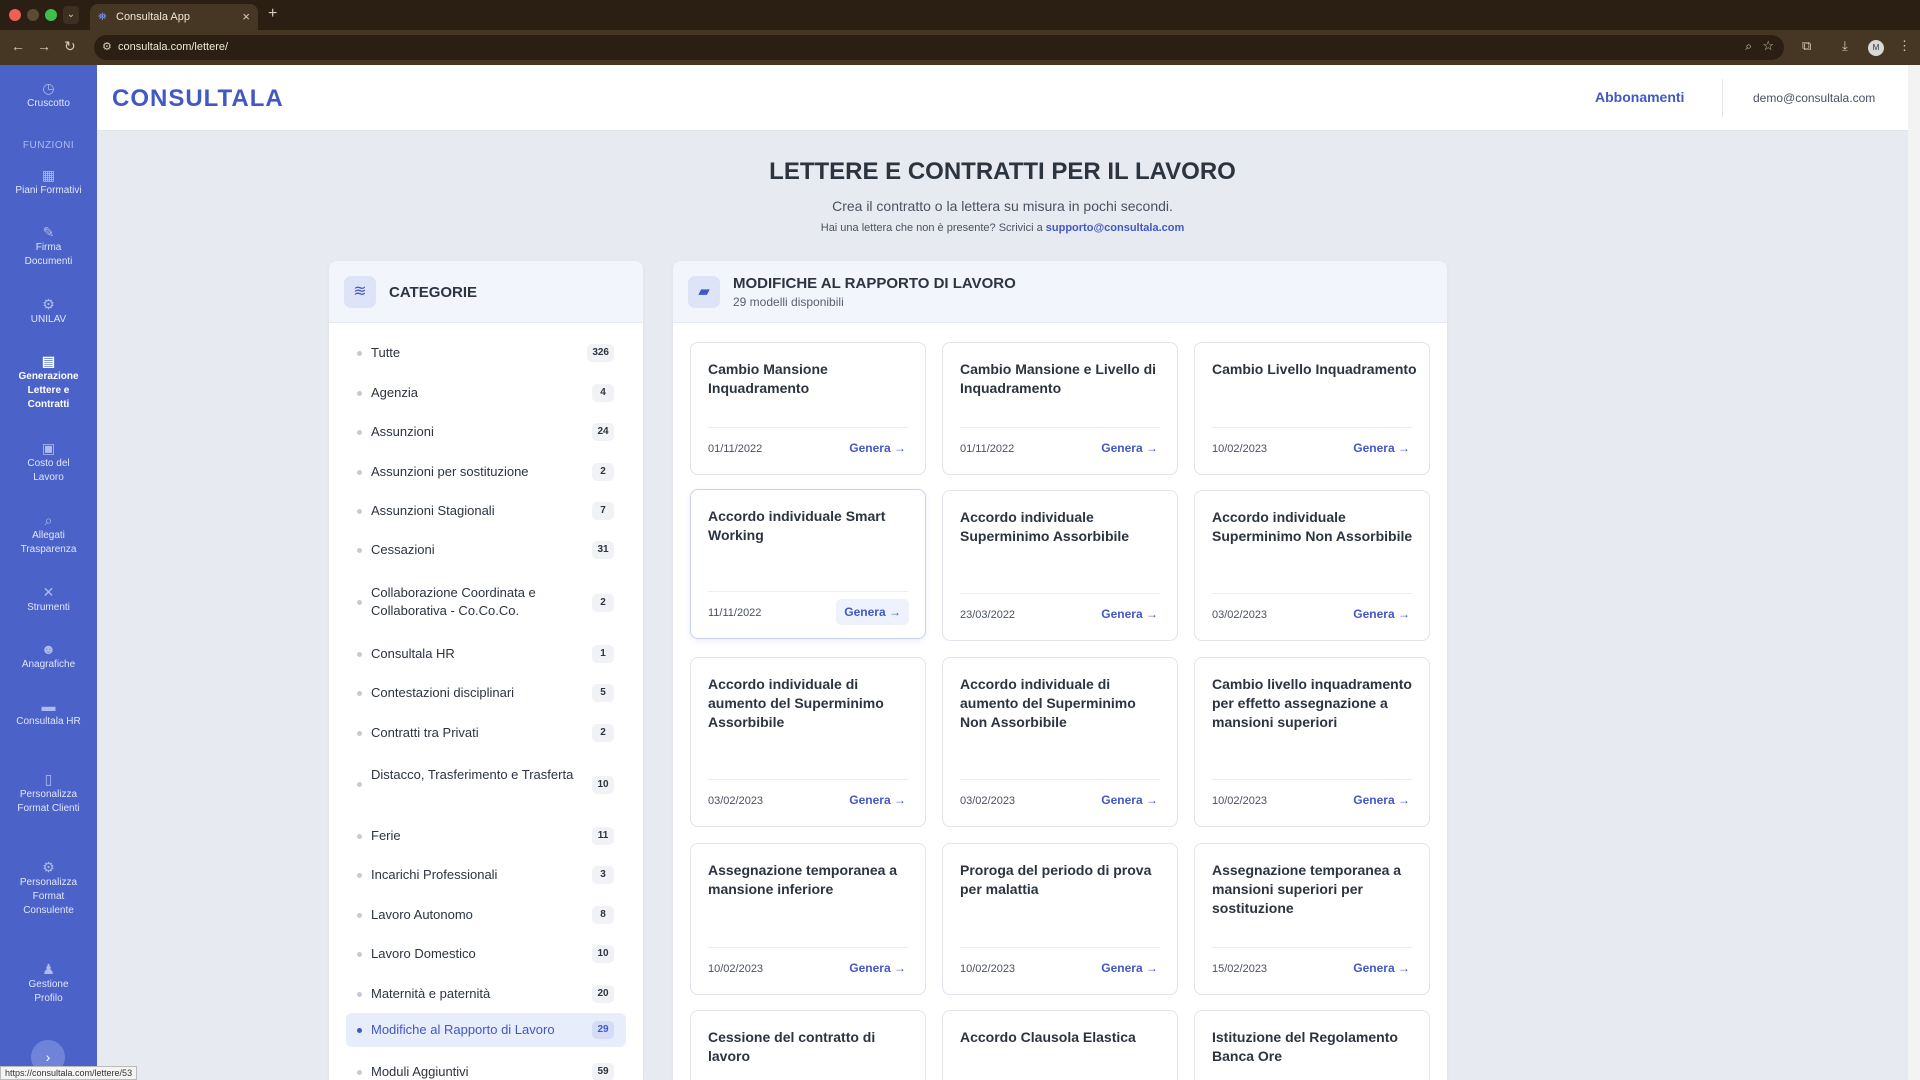  Describe the element at coordinates (1904, 46) in the screenshot. I see `menu-dots-icon: ⋮` at that location.